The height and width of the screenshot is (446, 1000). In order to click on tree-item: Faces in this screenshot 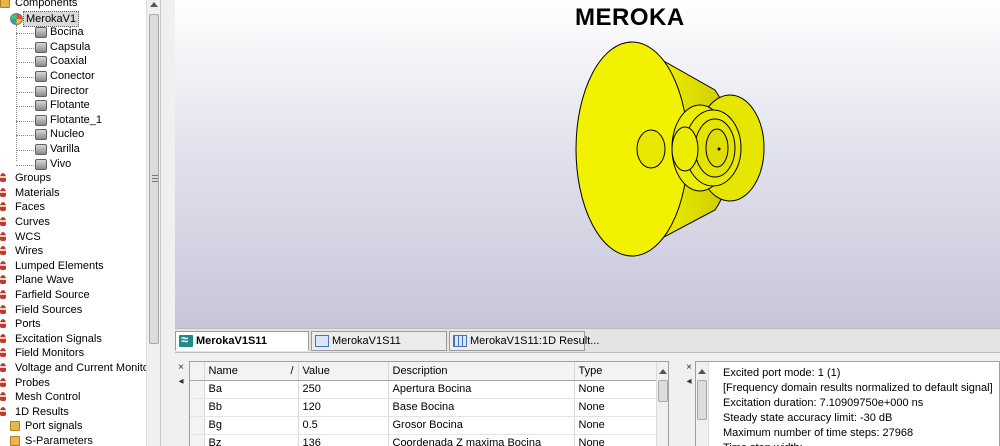, I will do `click(73, 207)`.